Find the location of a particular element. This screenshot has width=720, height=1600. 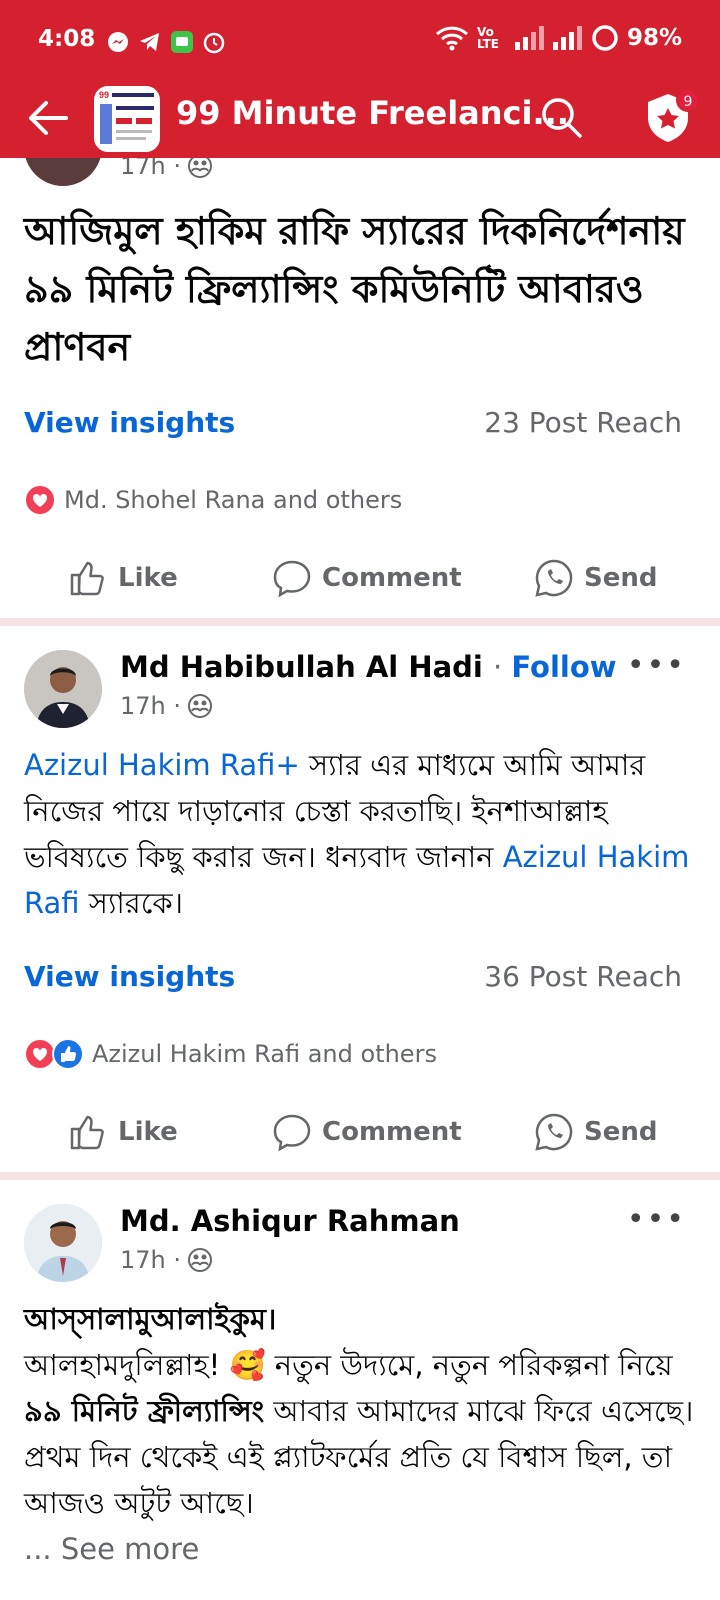

group-header: 99 99 Minute Freelanci... 9 is located at coordinates (360, 121).